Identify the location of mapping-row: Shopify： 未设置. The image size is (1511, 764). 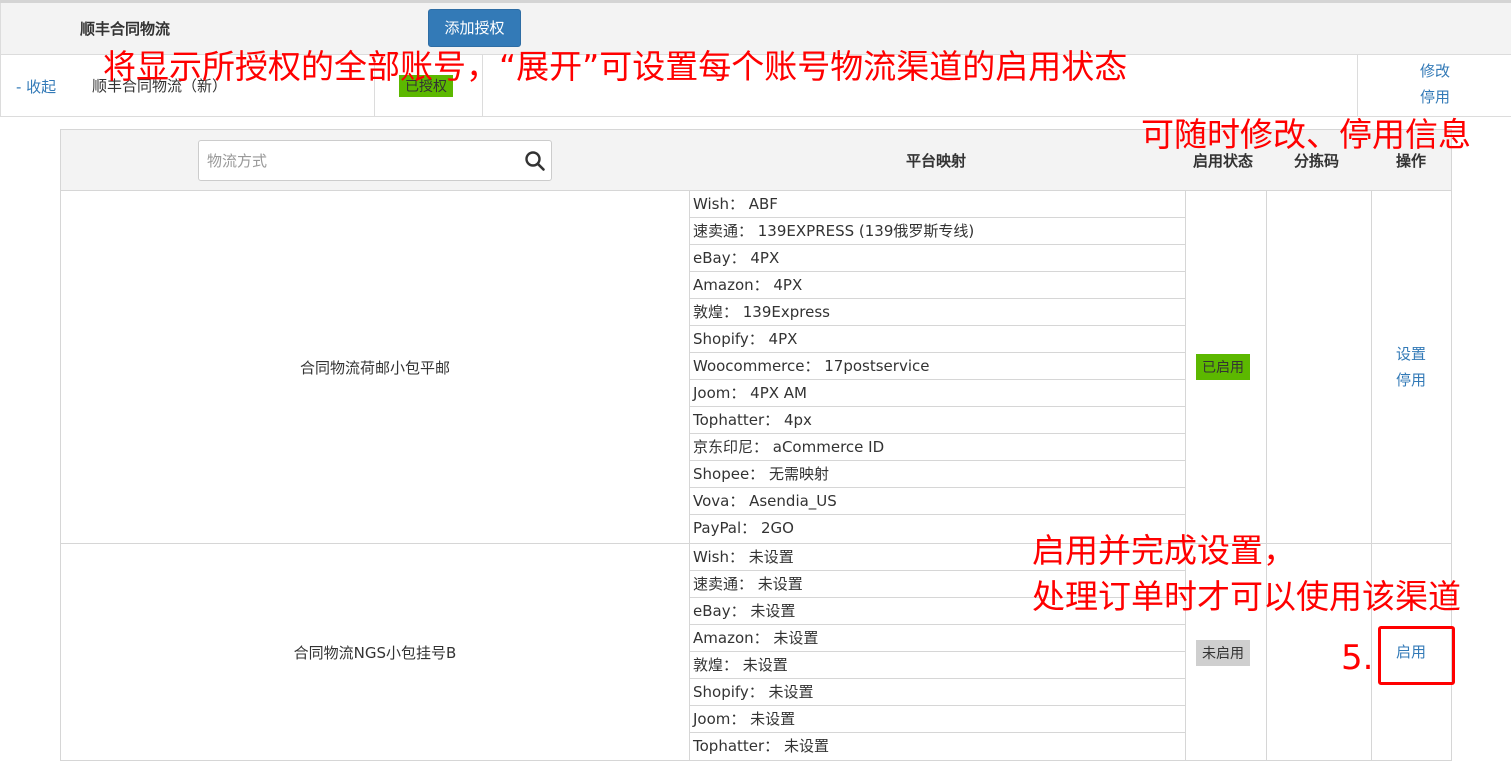
(937, 692).